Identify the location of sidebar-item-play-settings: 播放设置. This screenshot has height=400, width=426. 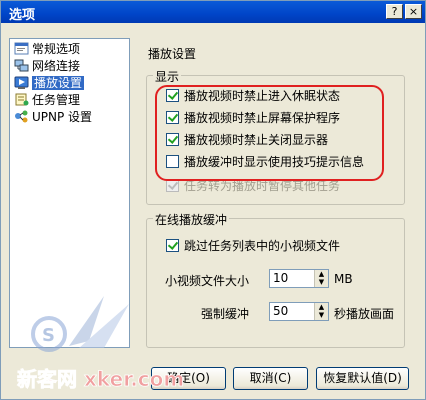
(49, 83).